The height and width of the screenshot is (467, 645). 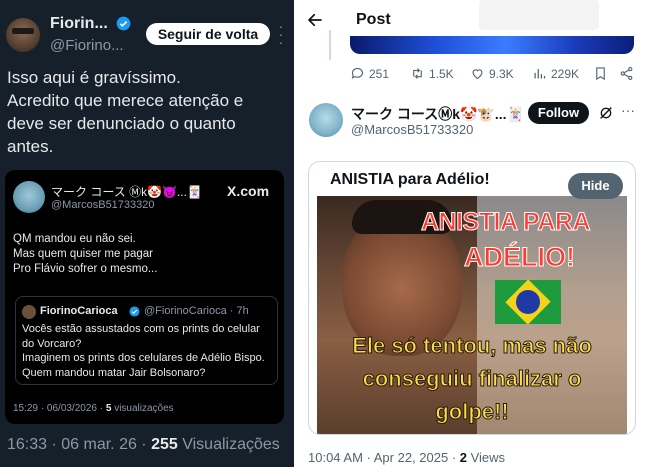 What do you see at coordinates (565, 73) in the screenshot?
I see `views-count: 229K` at bounding box center [565, 73].